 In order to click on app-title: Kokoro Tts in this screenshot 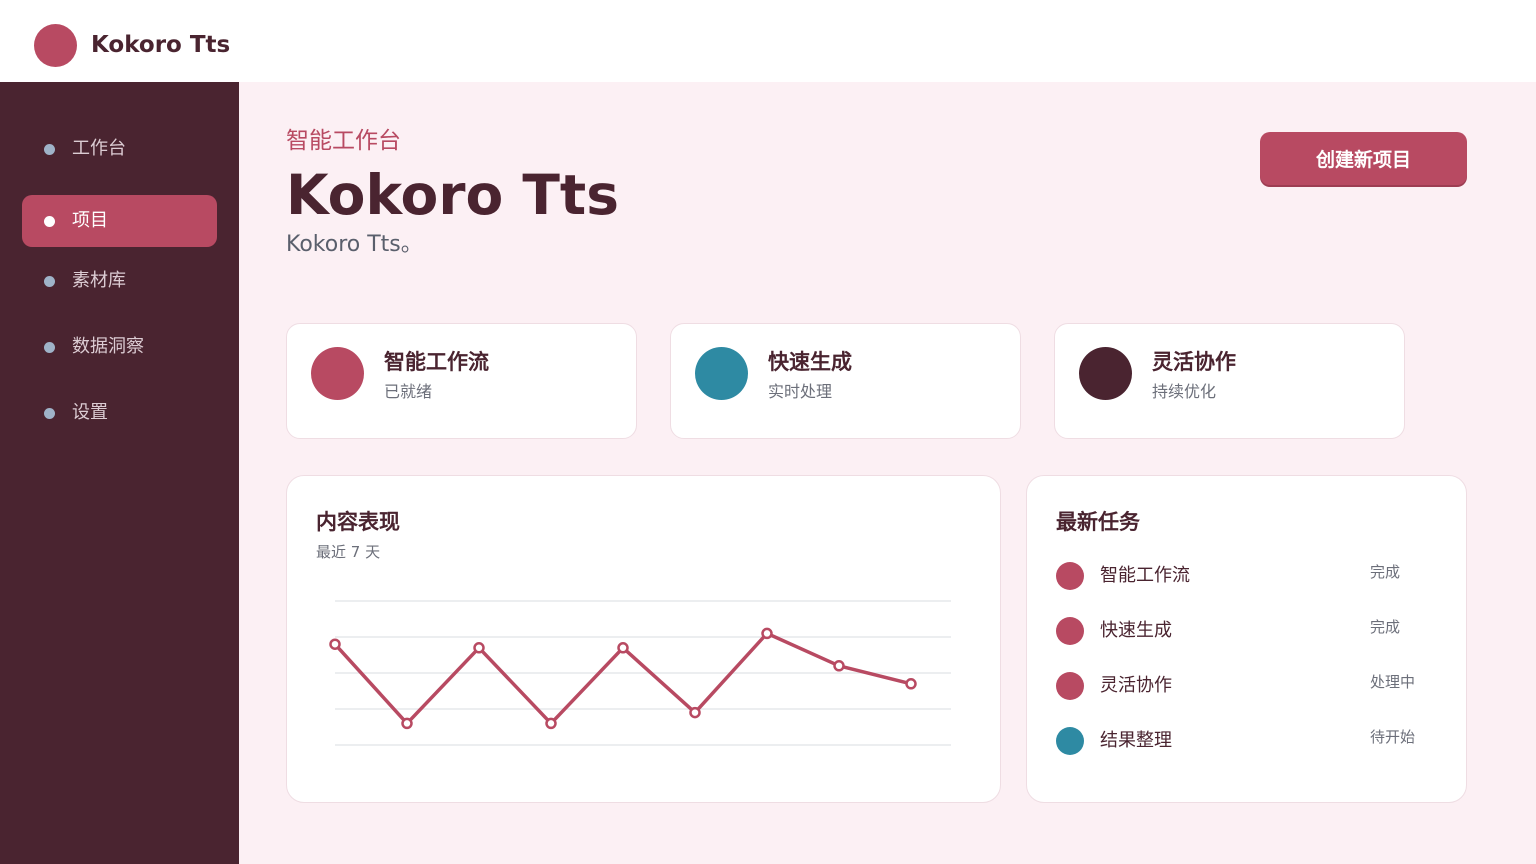, I will do `click(161, 45)`.